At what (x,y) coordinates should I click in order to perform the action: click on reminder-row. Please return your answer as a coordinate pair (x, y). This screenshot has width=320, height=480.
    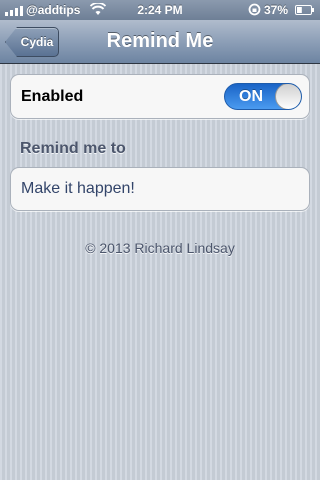
    Looking at the image, I should click on (160, 189).